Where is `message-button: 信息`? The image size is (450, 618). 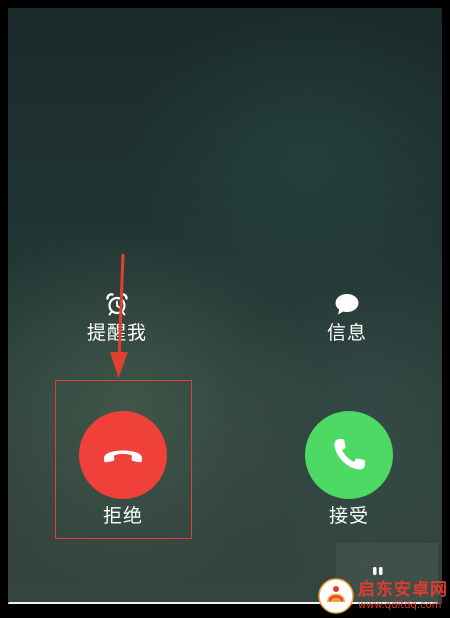
message-button: 信息 is located at coordinates (347, 318).